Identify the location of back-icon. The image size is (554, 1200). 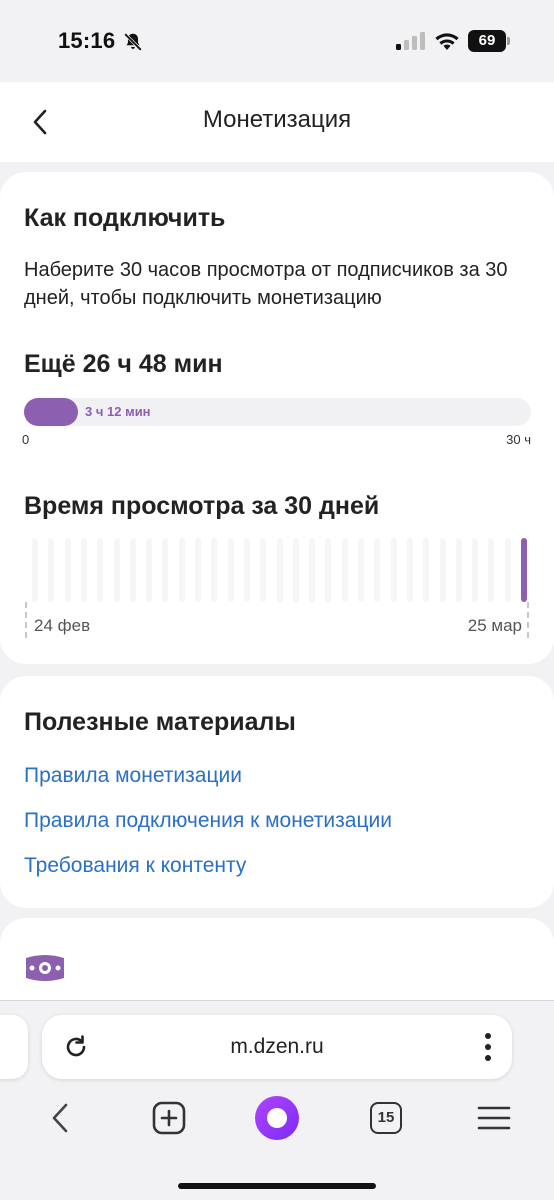
(60, 1118).